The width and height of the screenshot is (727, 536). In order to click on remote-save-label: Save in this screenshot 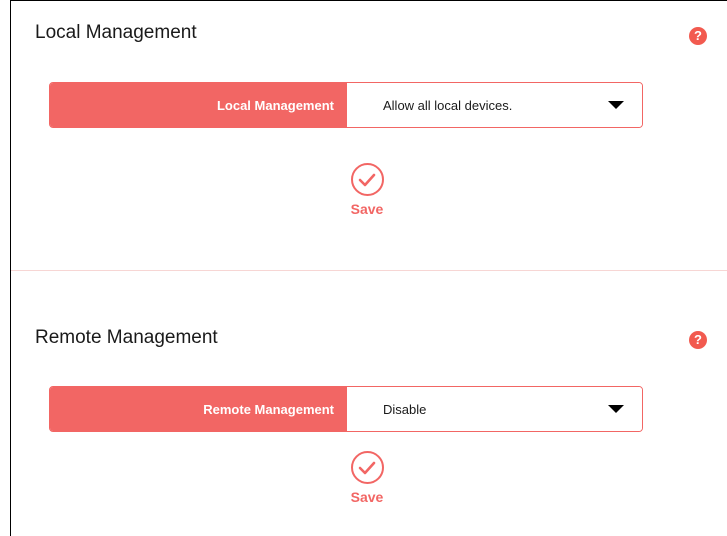, I will do `click(367, 497)`.